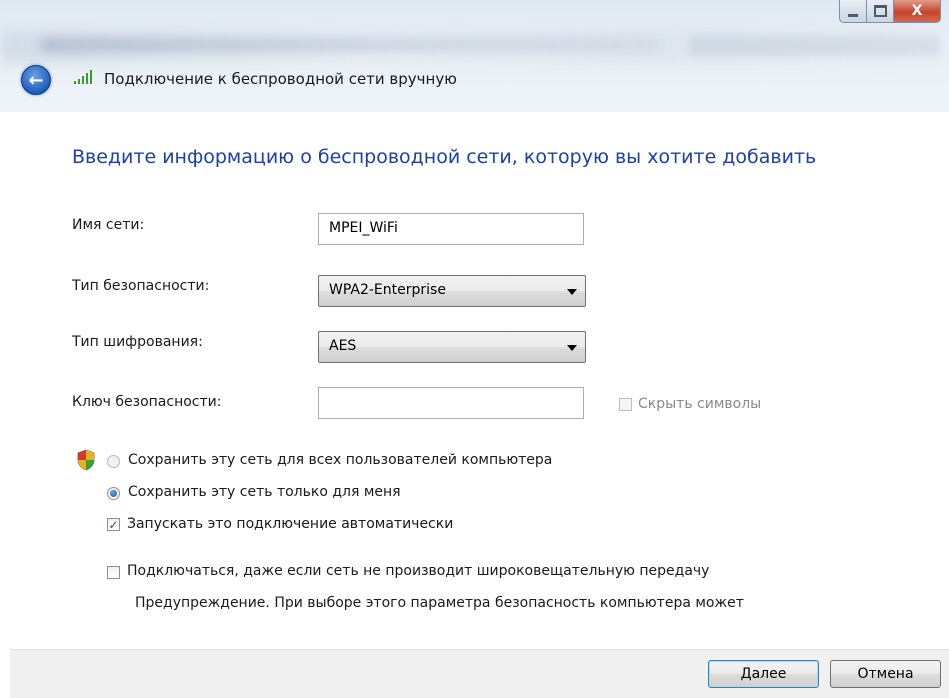 Image resolution: width=949 pixels, height=698 pixels. What do you see at coordinates (625, 404) in the screenshot?
I see `hide-characters-checkbox` at bounding box center [625, 404].